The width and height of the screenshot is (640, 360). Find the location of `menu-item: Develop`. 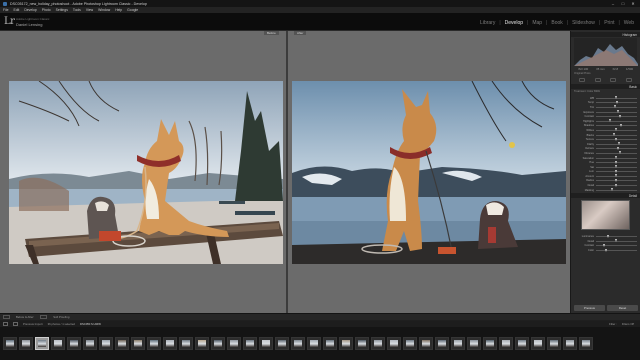

menu-item: Develop is located at coordinates (30, 10).